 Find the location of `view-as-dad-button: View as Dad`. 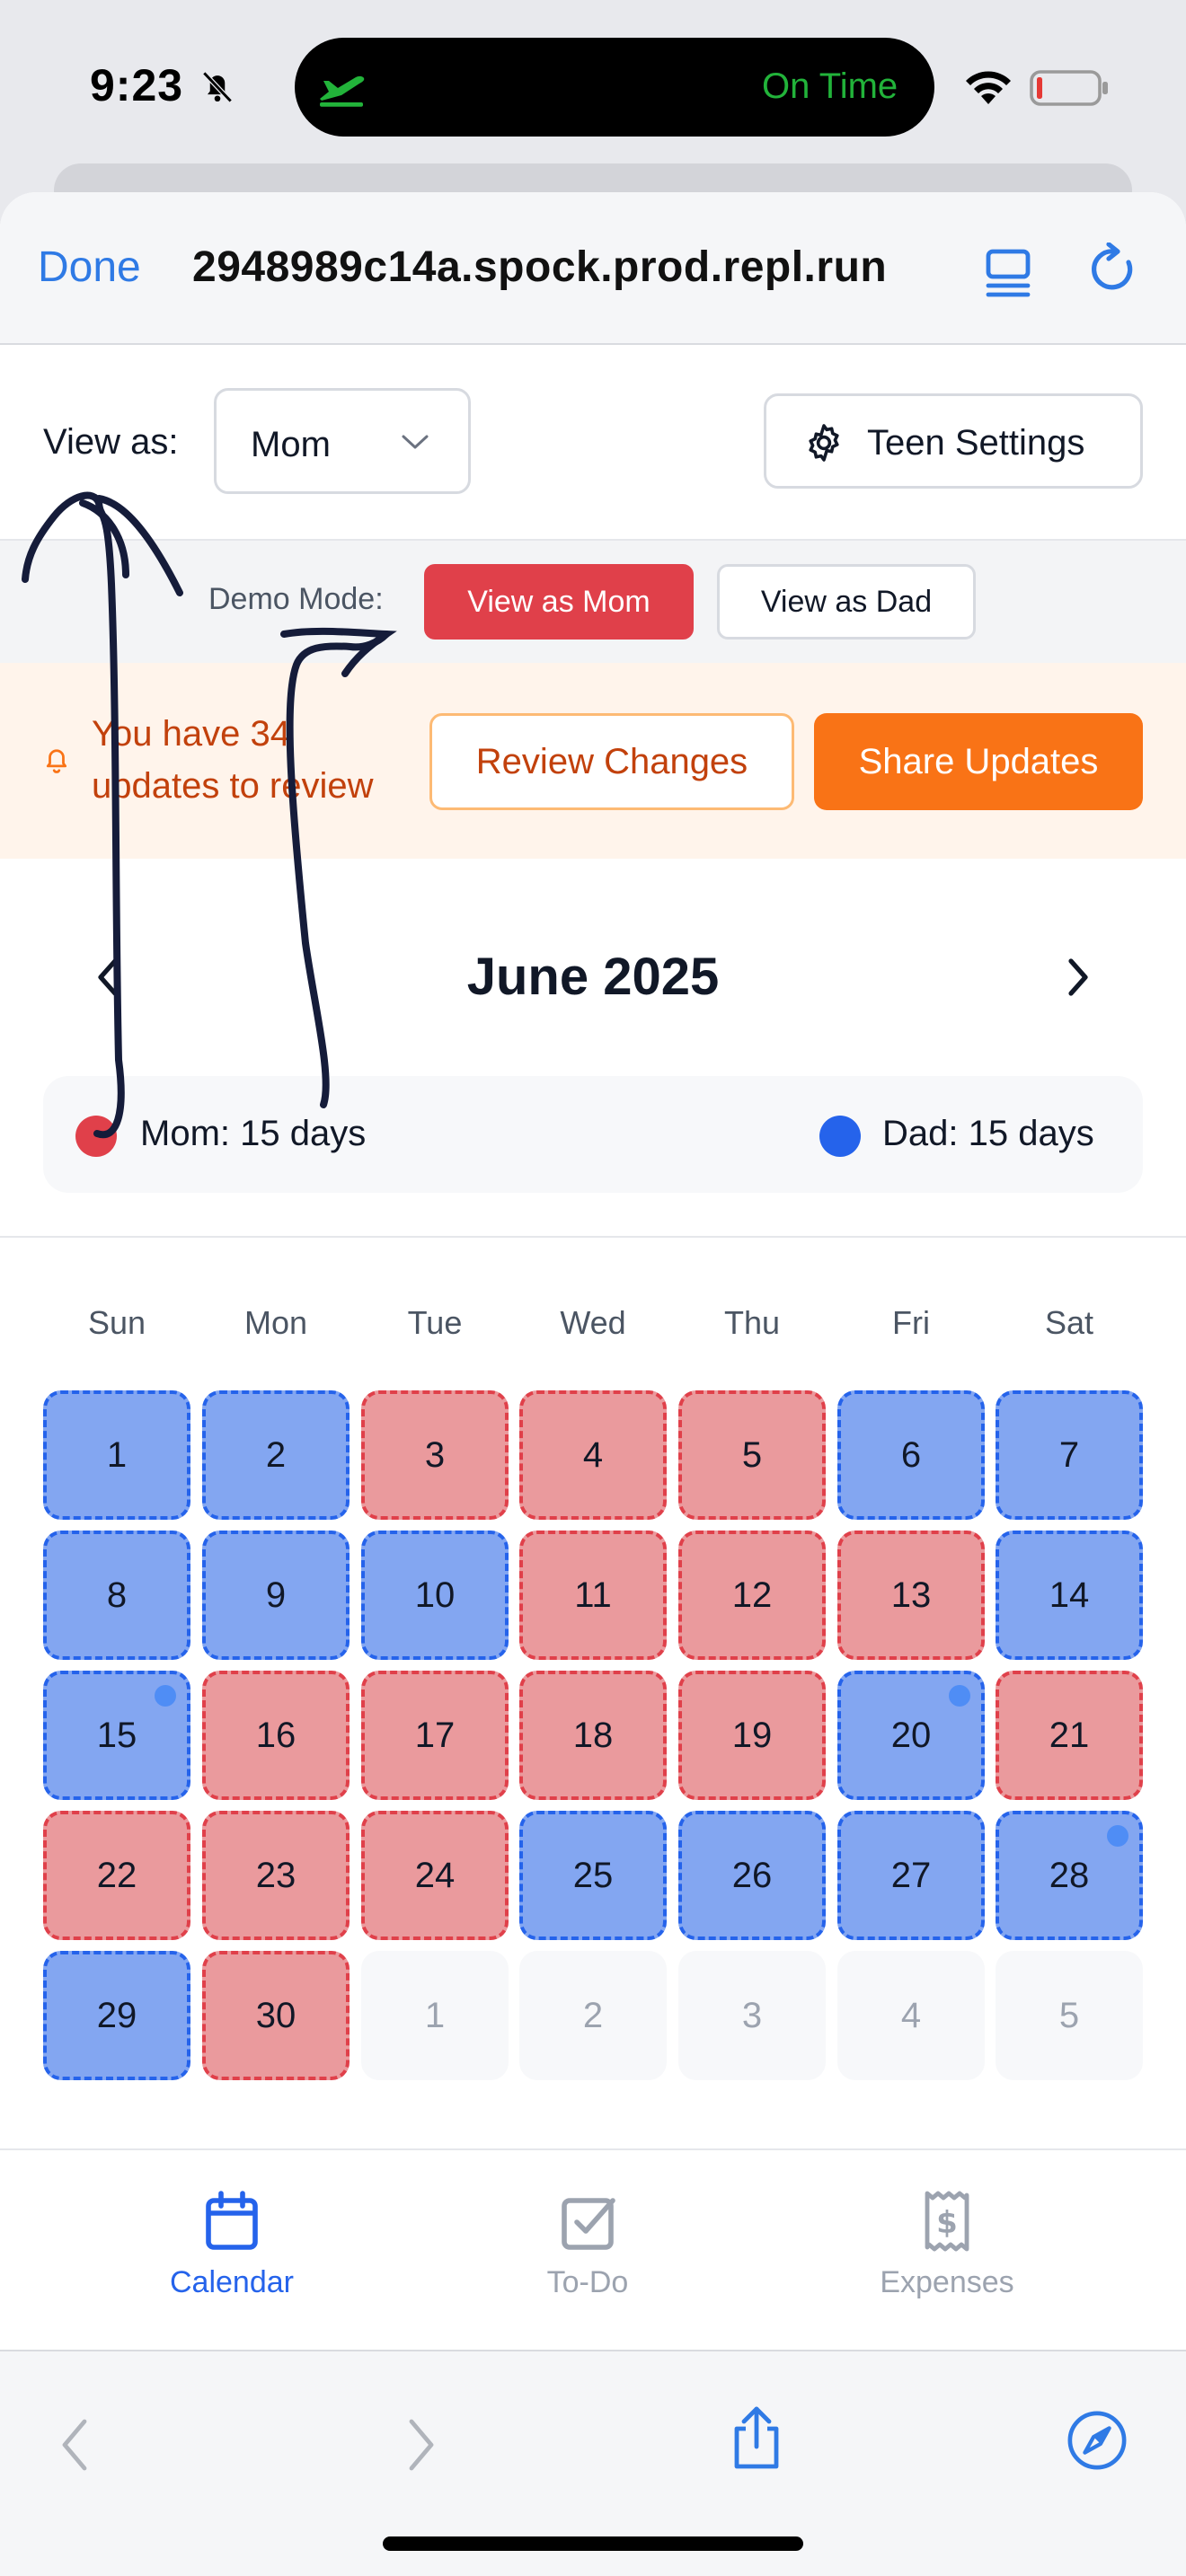

view-as-dad-button: View as Dad is located at coordinates (846, 602).